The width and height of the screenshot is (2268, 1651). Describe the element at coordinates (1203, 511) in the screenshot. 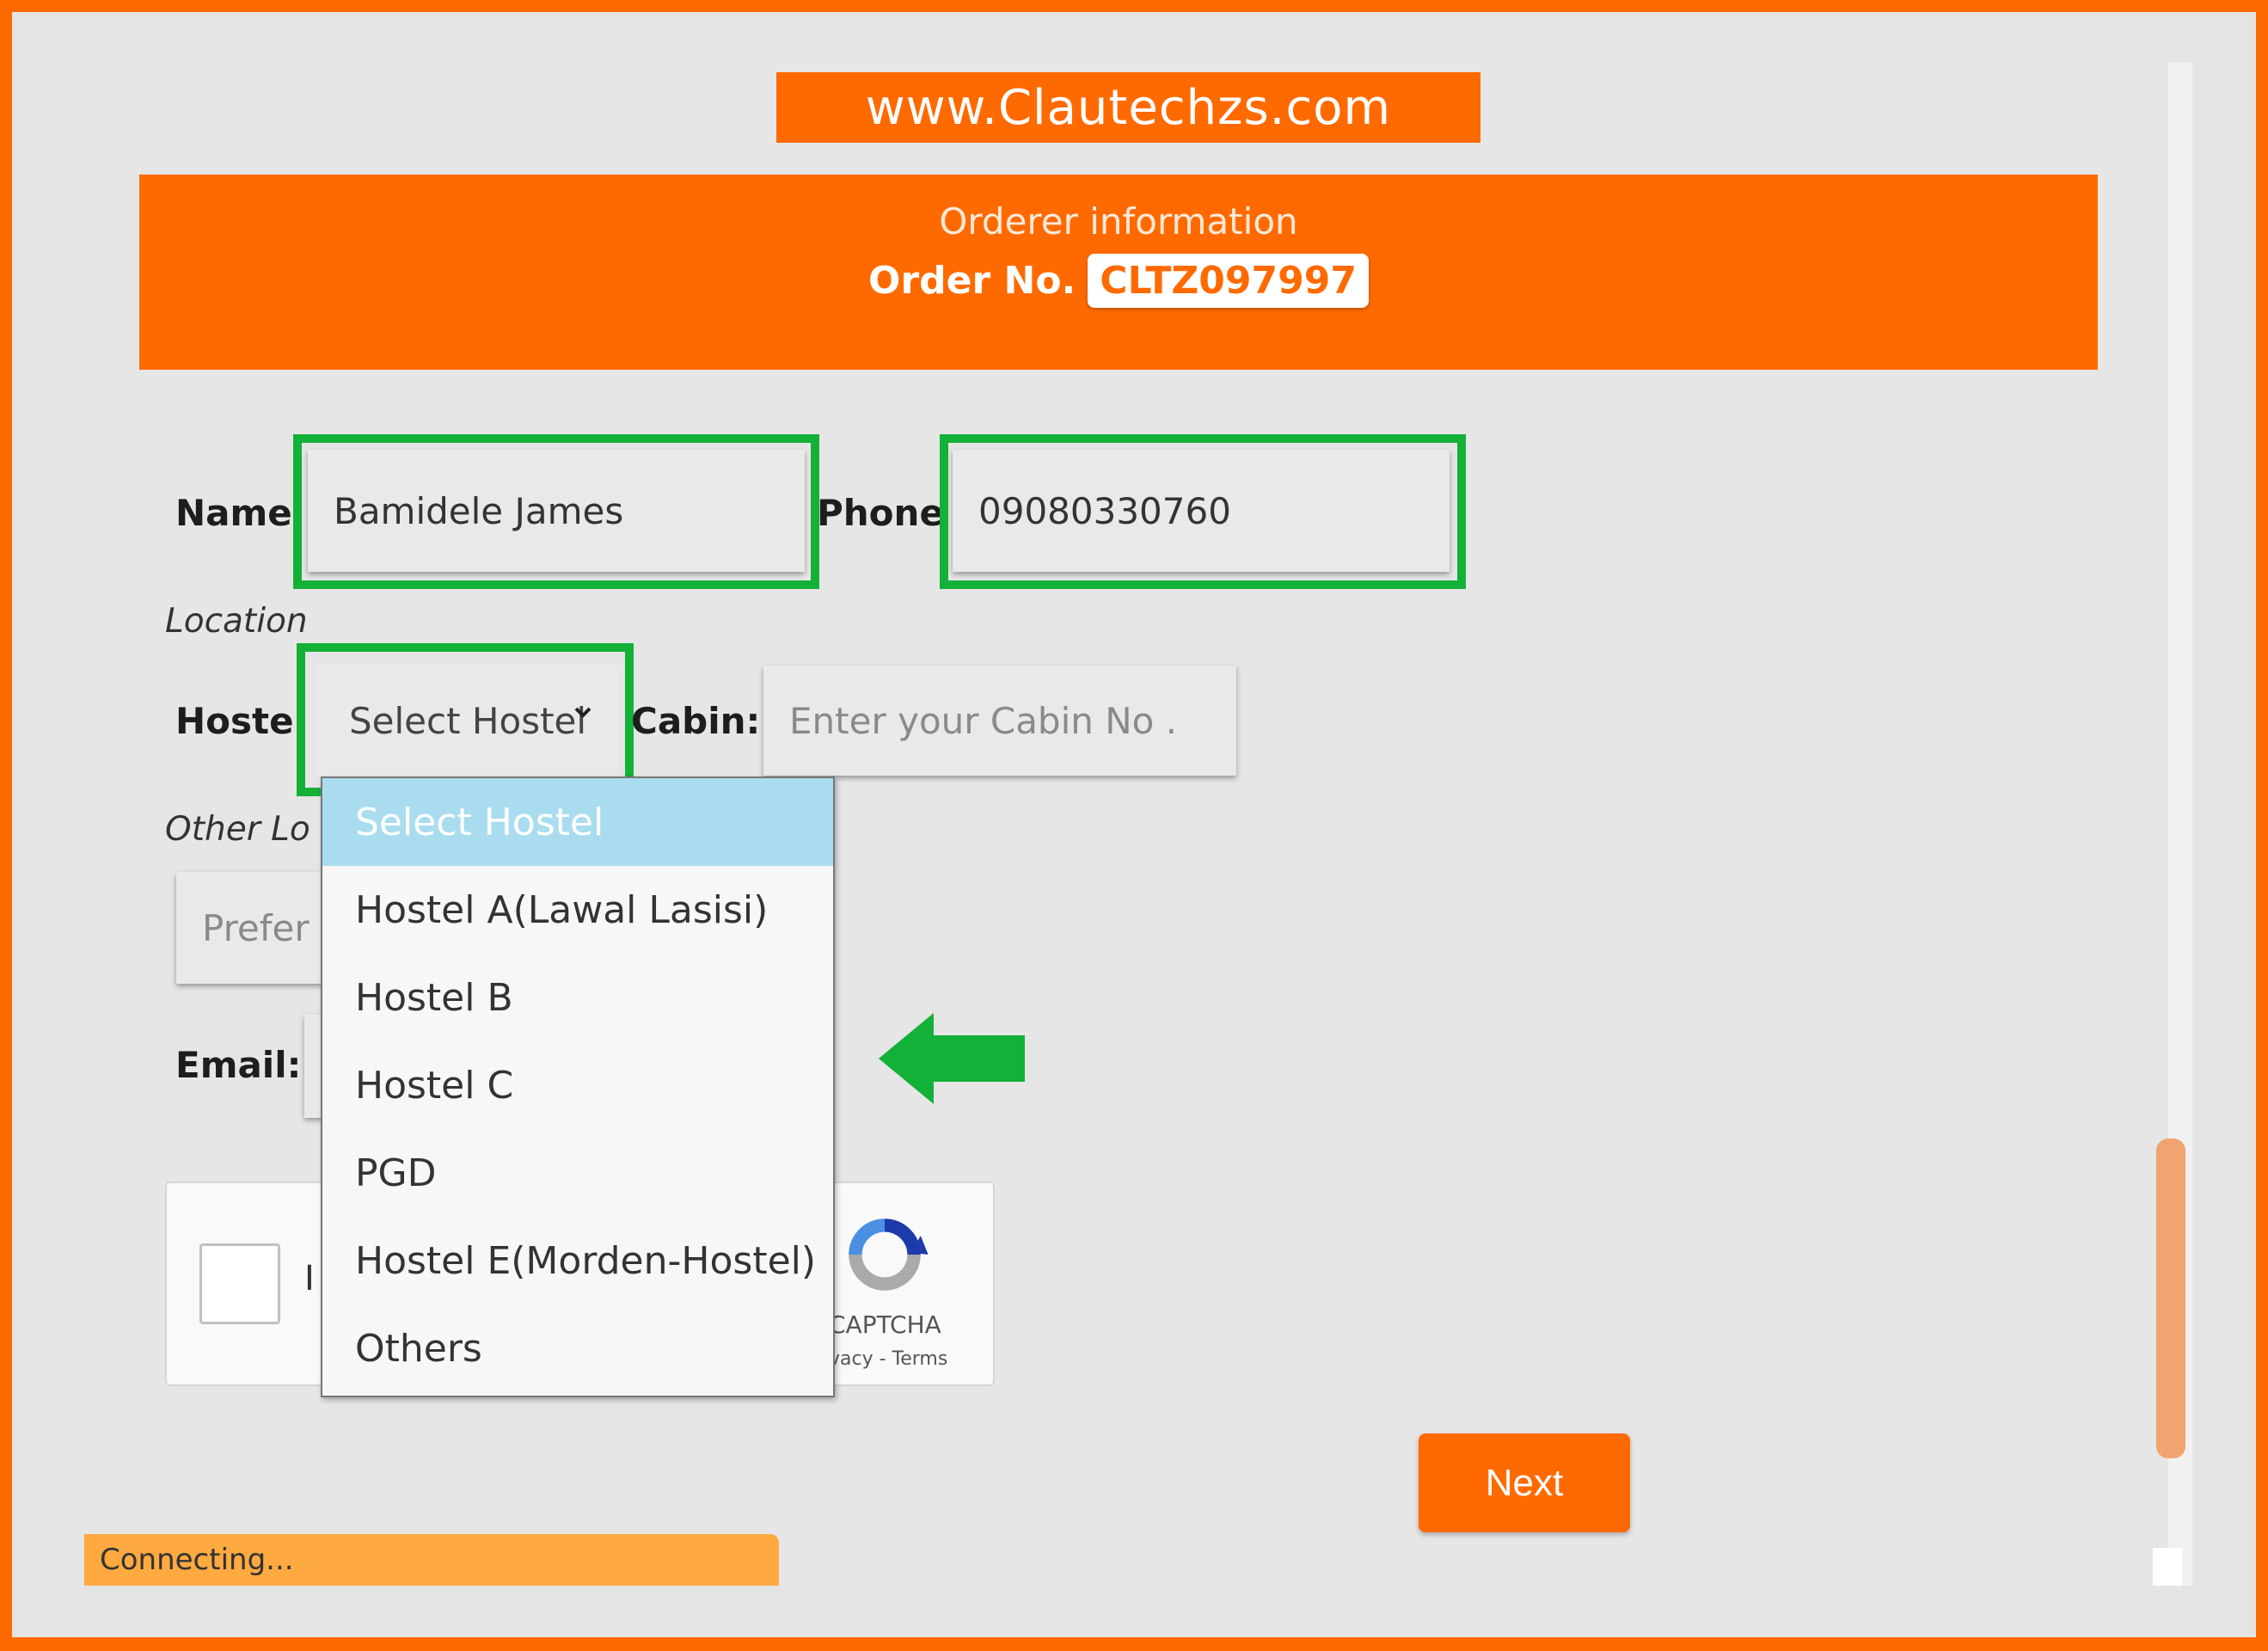

I see `phone-highlight-box` at that location.